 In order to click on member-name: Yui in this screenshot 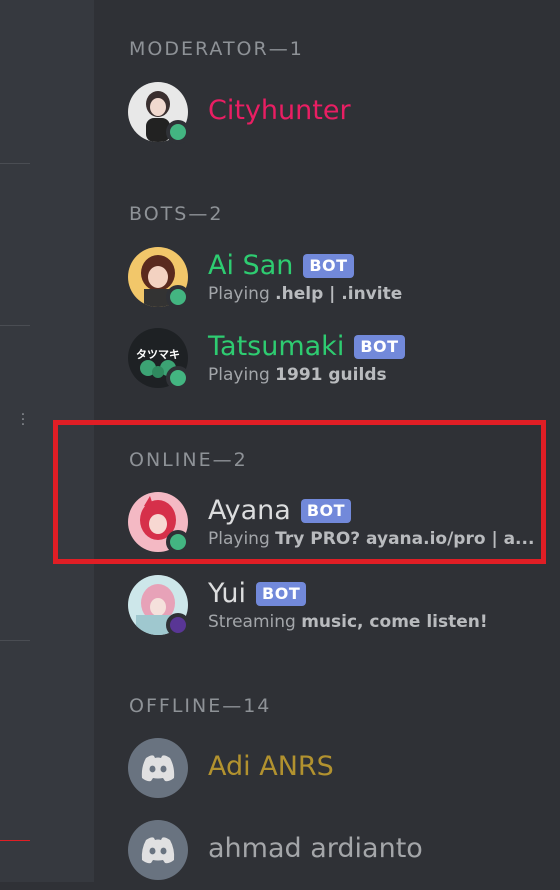, I will do `click(227, 593)`.